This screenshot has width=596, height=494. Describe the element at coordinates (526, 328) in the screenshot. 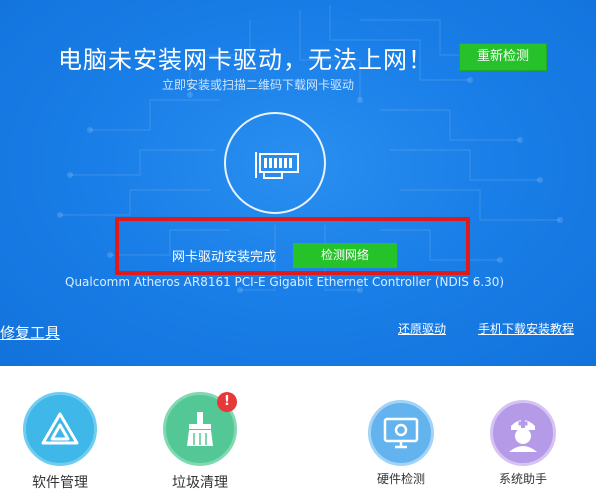

I see `mobile-install-guide-link: 手机下载安装教程` at that location.